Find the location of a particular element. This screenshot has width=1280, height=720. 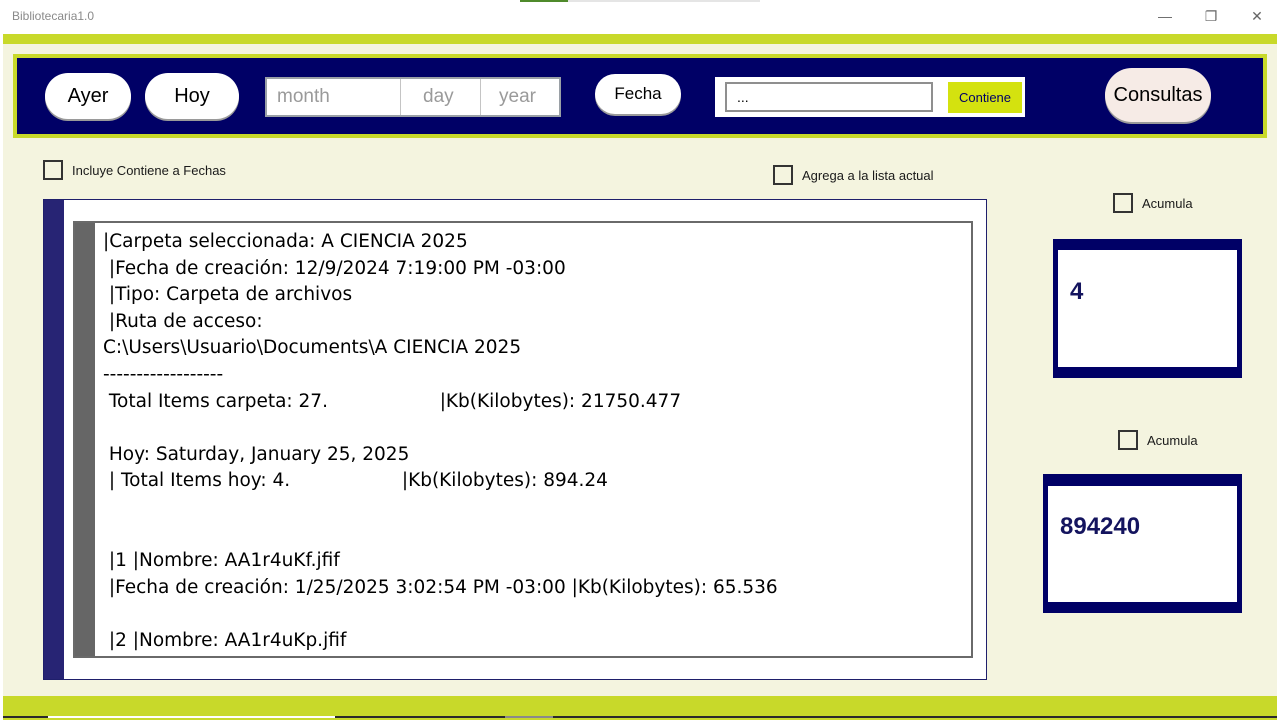

maximize-button: ❐ is located at coordinates (1211, 16).